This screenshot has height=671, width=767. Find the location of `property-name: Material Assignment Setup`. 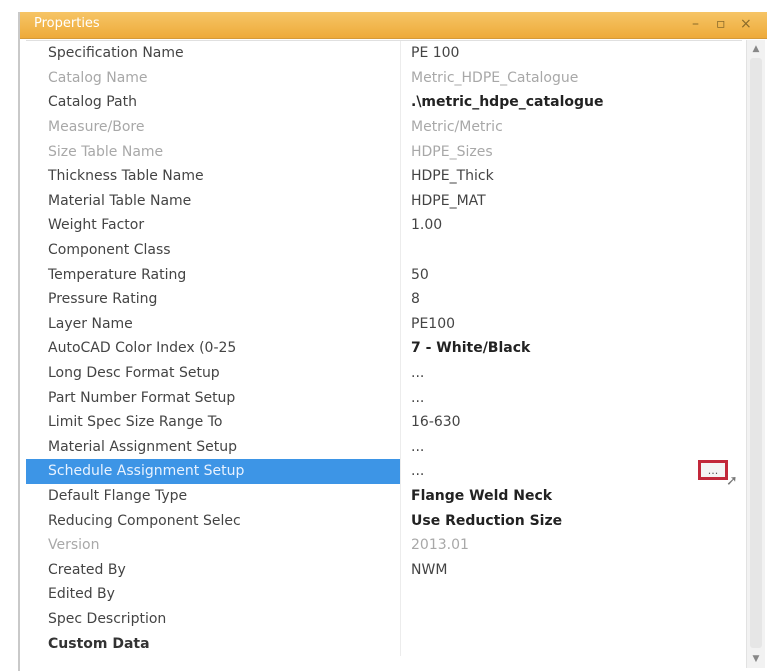

property-name: Material Assignment Setup is located at coordinates (142, 446).